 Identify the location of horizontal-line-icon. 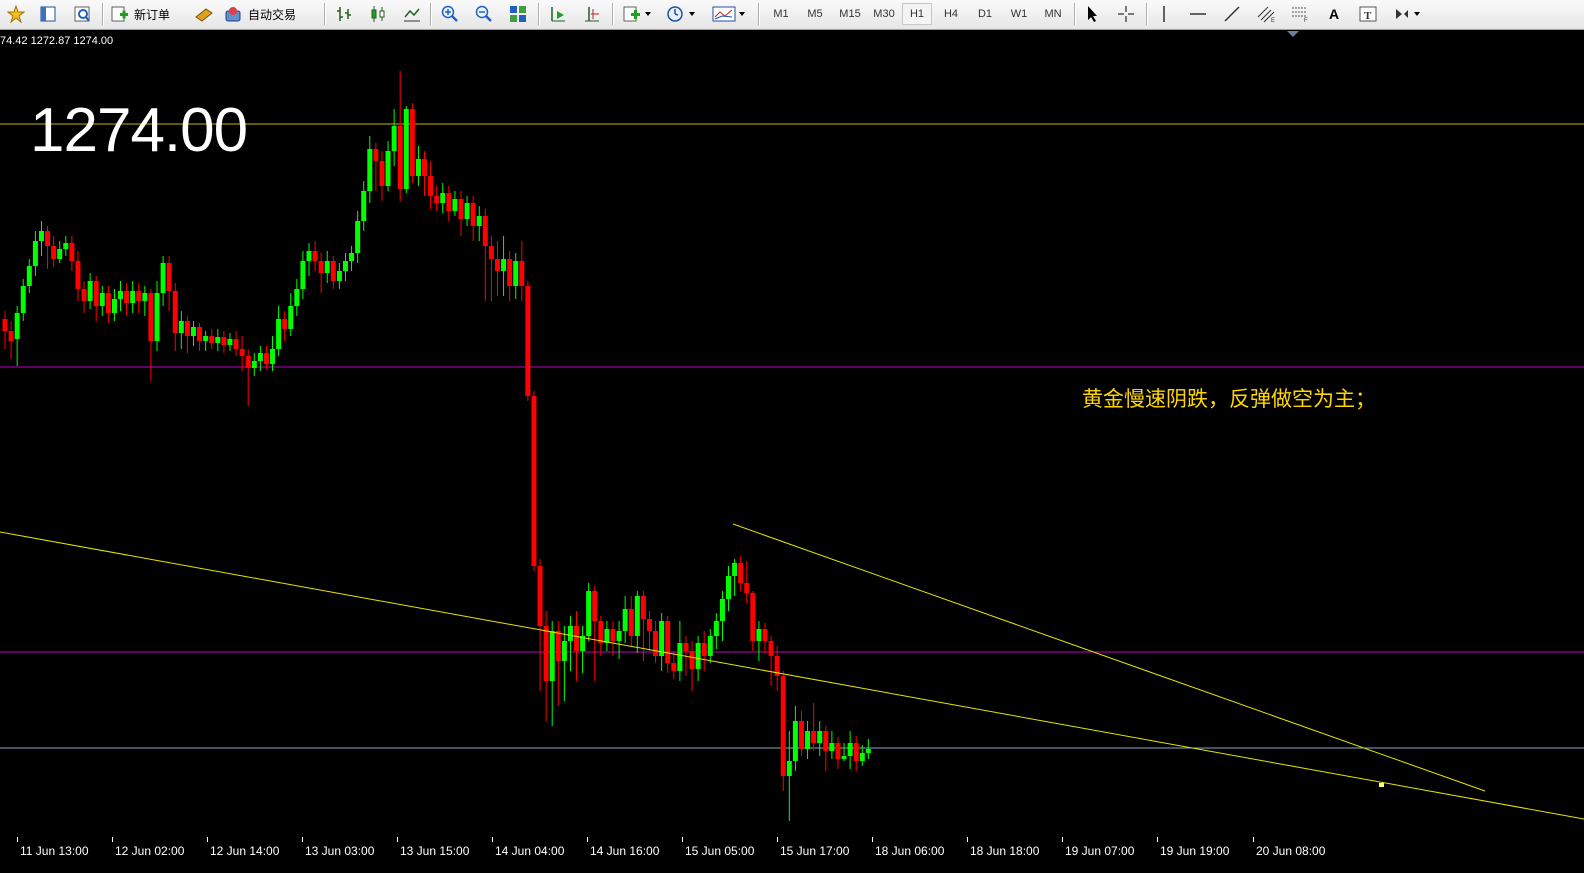
(1198, 14).